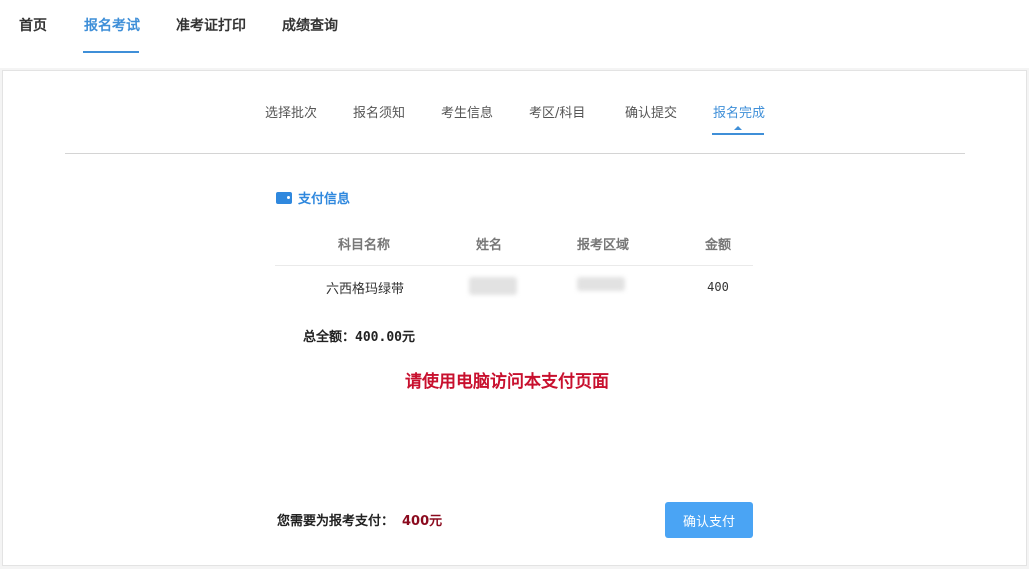 This screenshot has height=569, width=1029. I want to click on nav-item-score-query: 成绩查询, so click(310, 25).